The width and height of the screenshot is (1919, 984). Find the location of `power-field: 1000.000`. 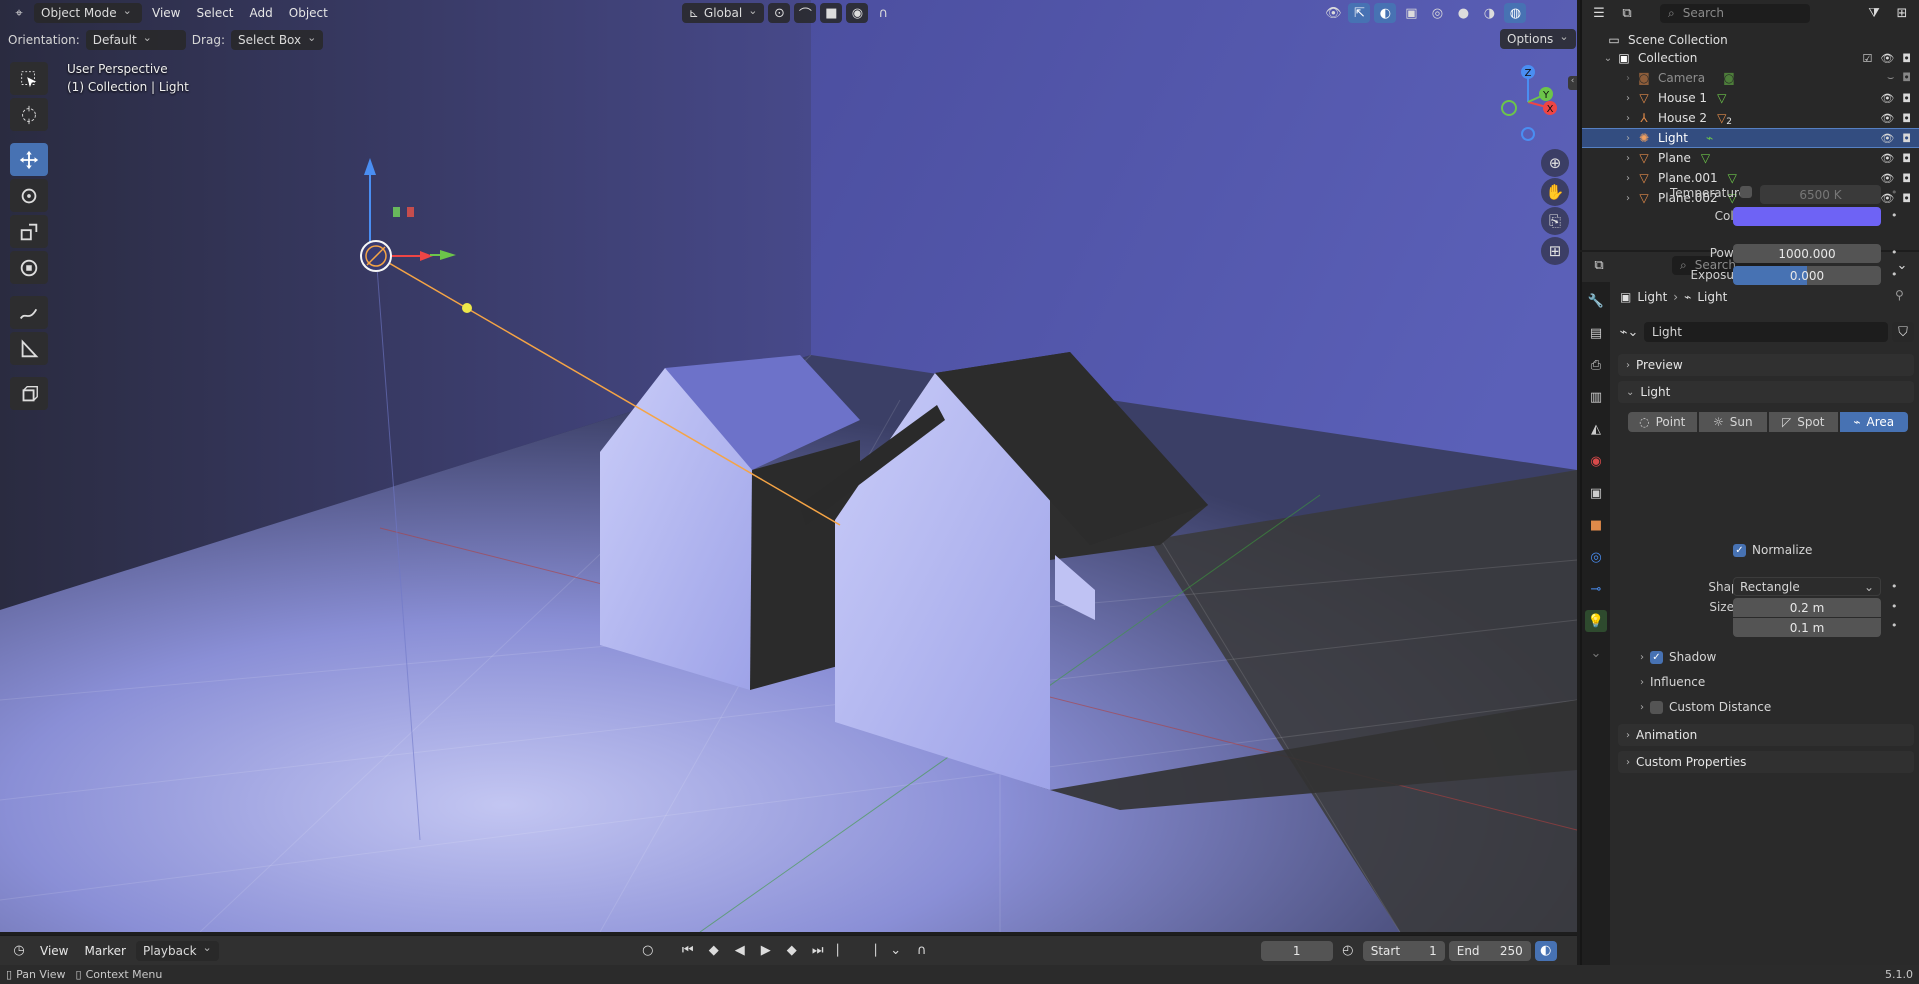

power-field: 1000.000 is located at coordinates (1807, 253).